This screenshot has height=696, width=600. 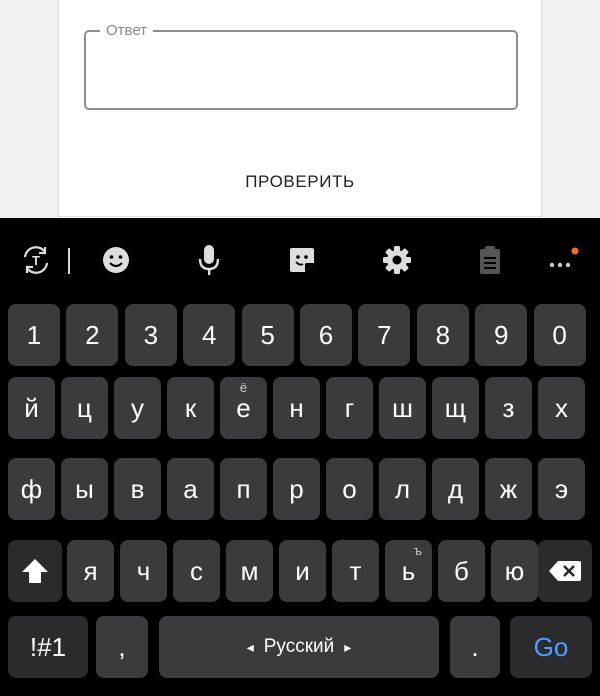 I want to click on emoji-icon, so click(x=116, y=260).